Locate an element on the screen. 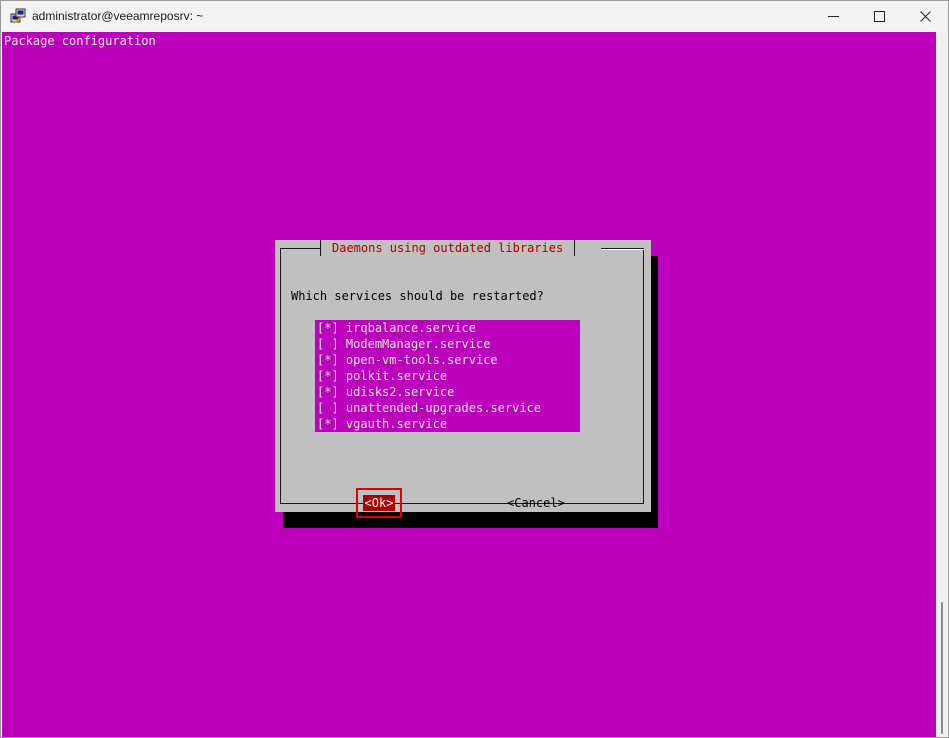 This screenshot has width=949, height=738. list-item: [*] polkit.service is located at coordinates (382, 376).